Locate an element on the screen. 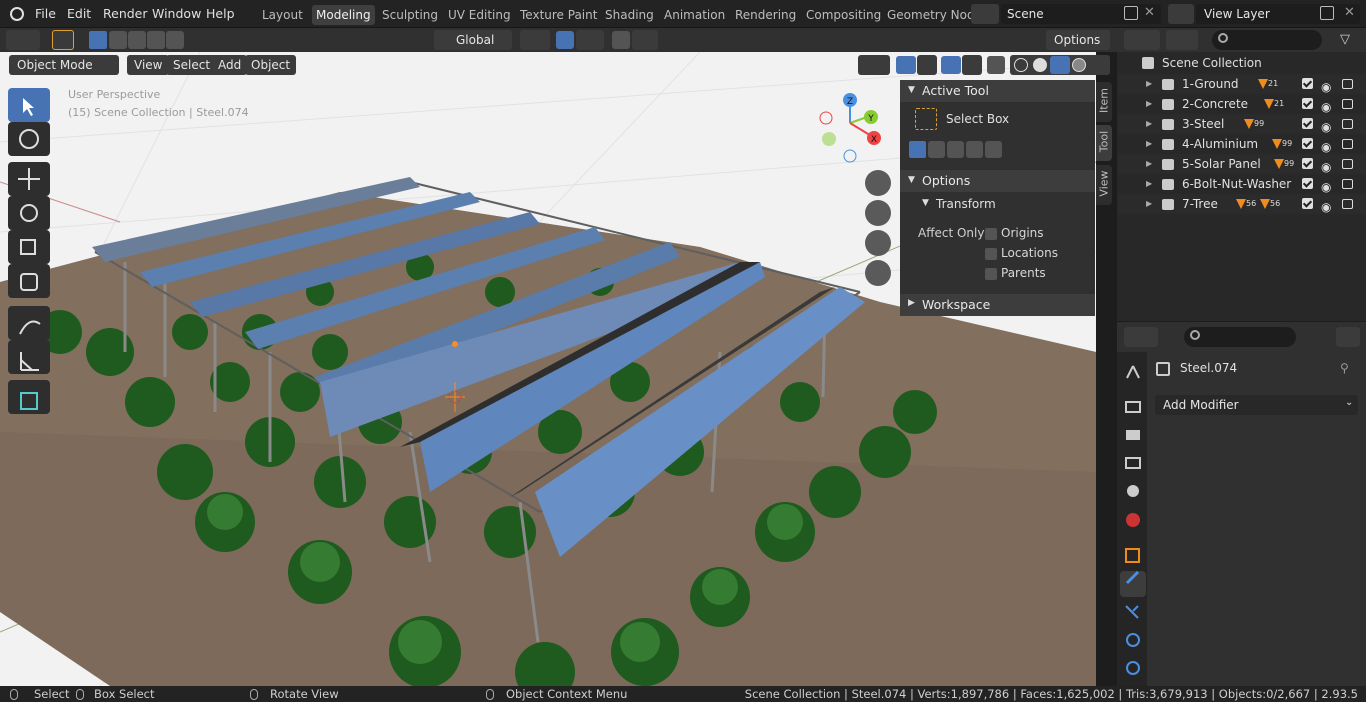 The width and height of the screenshot is (1366, 702). menu-edit: Edit is located at coordinates (79, 14).